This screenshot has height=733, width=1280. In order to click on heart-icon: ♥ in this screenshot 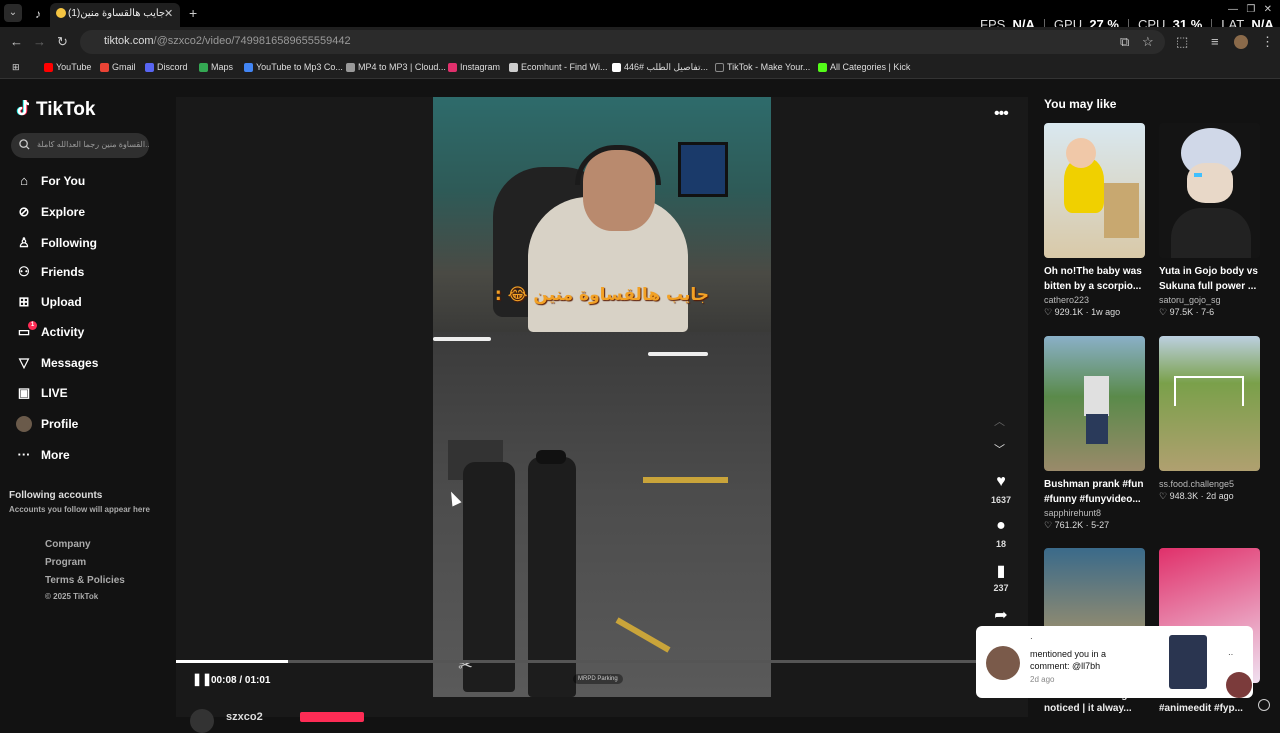, I will do `click(1001, 481)`.